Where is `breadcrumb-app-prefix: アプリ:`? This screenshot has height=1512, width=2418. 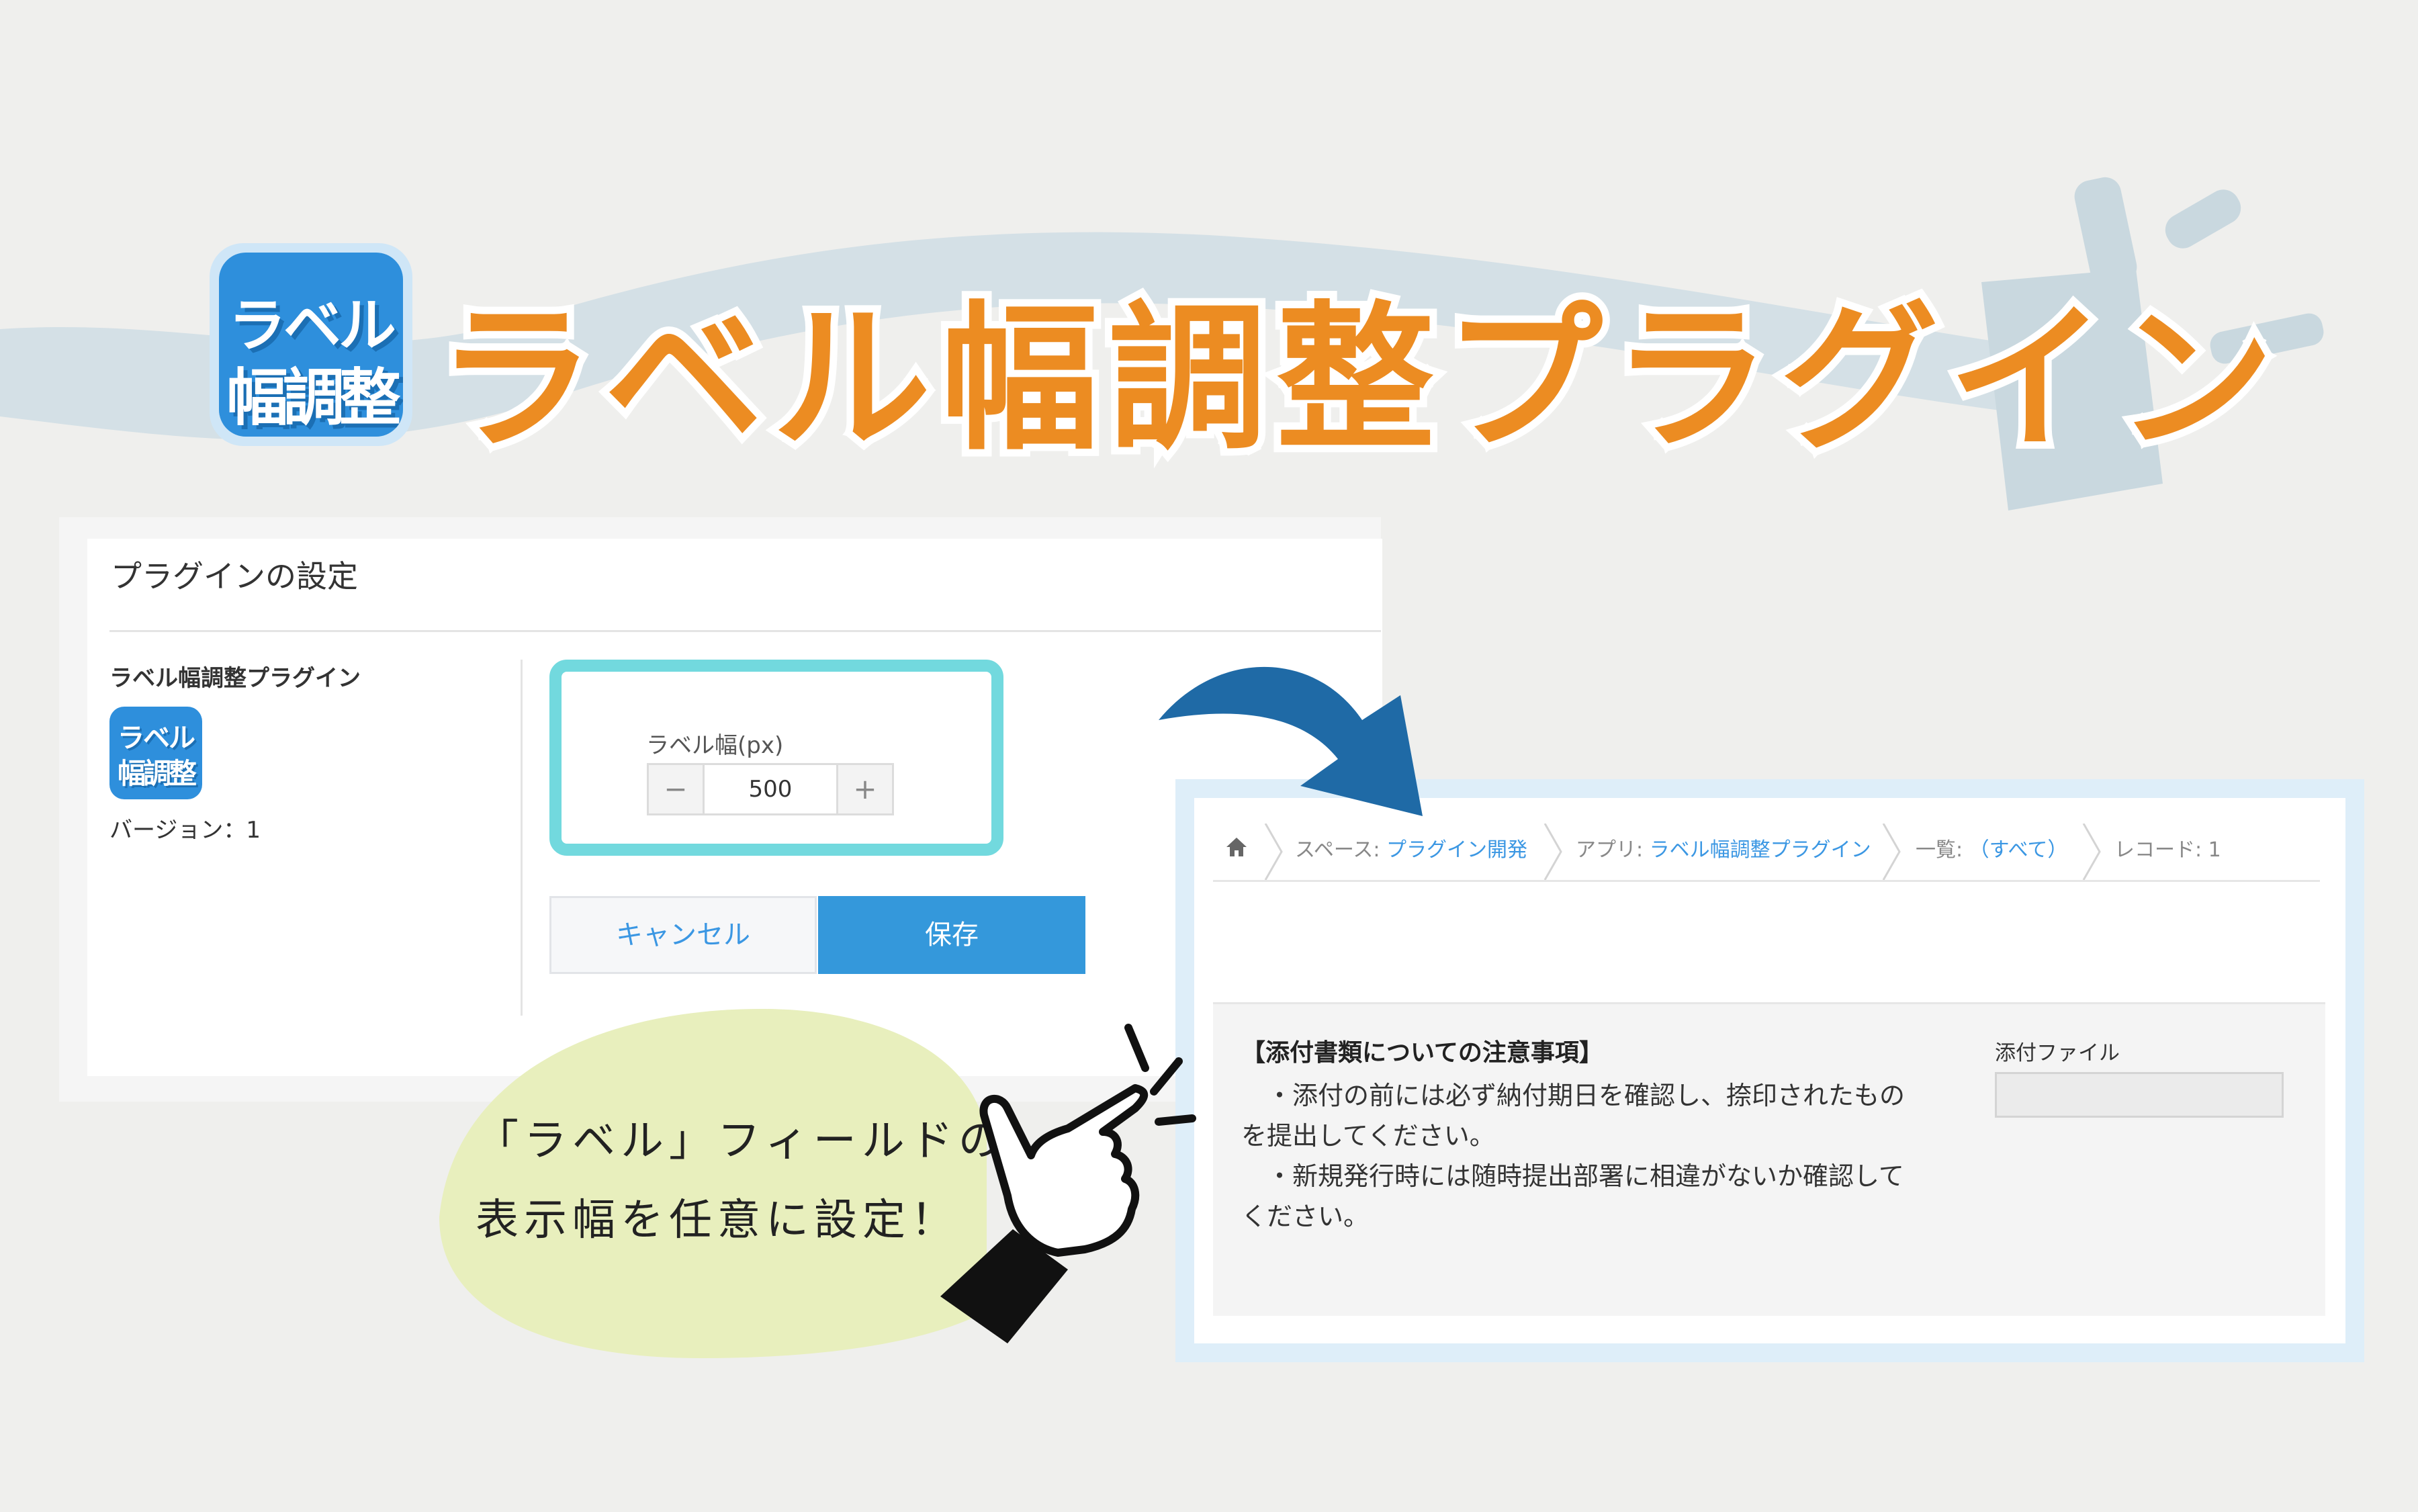 breadcrumb-app-prefix: アプリ: is located at coordinates (1613, 850).